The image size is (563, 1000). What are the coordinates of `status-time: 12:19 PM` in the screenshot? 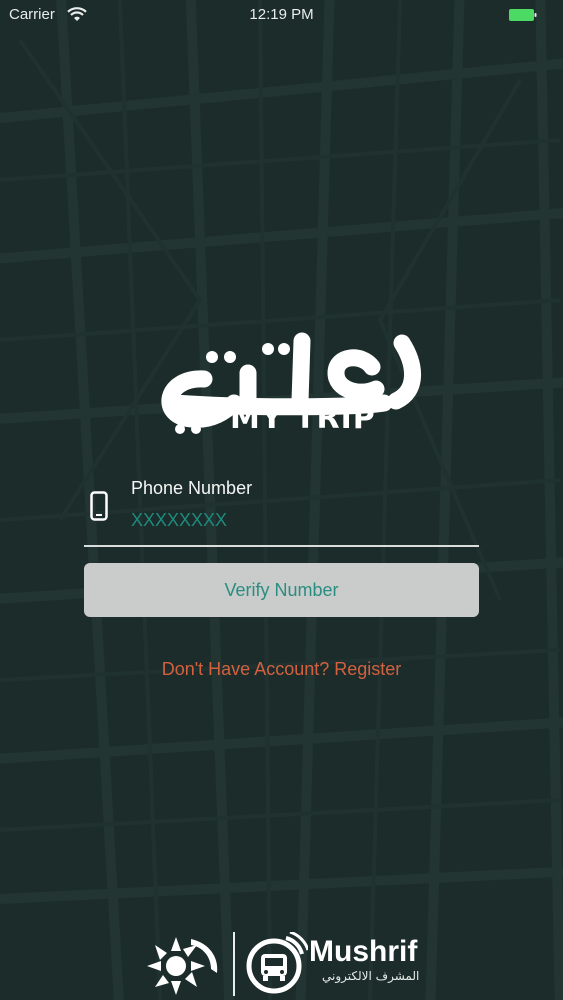 It's located at (281, 14).